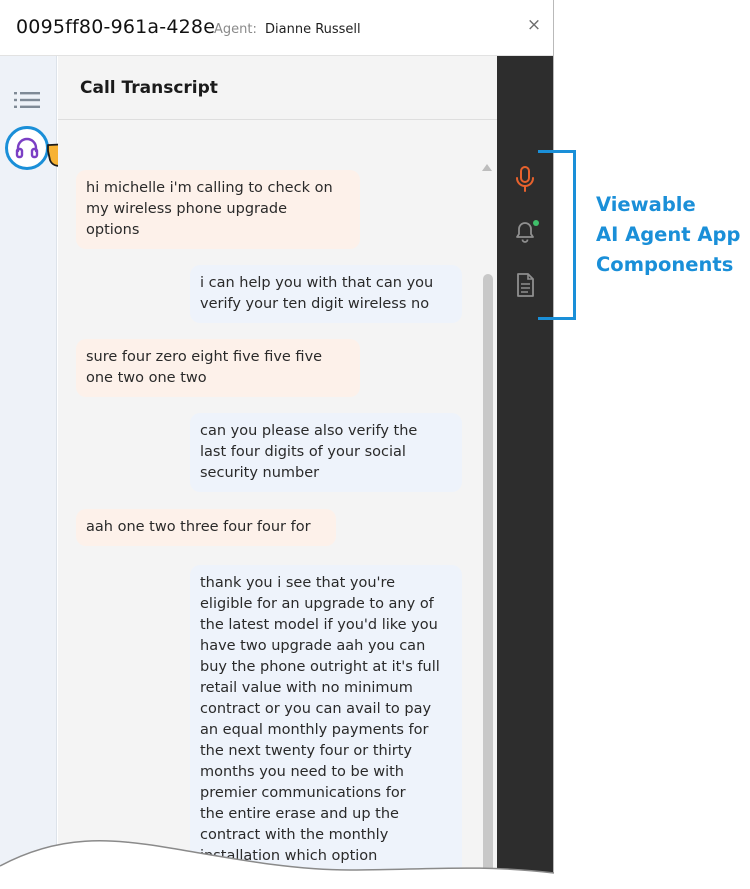 The image size is (750, 889). Describe the element at coordinates (27, 100) in the screenshot. I see `list-icon` at that location.